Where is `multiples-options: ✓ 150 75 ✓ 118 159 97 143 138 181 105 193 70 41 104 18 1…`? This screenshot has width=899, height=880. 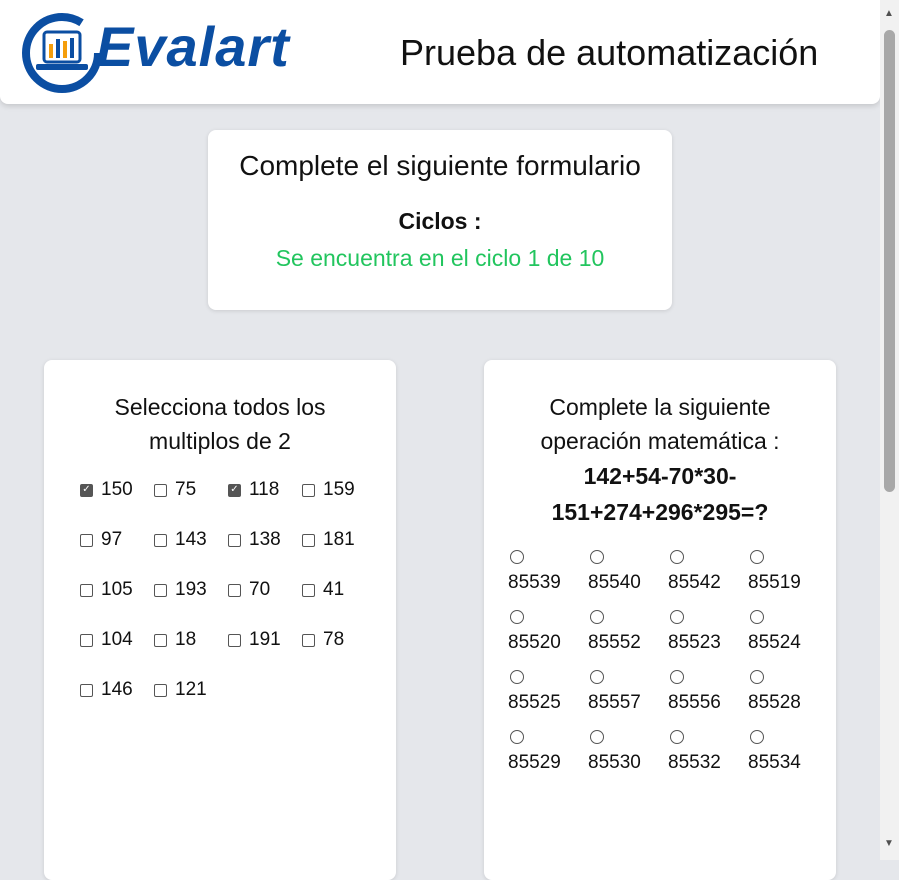 multiples-options: ✓ 150 75 ✓ 118 159 97 143 138 181 105 193 70 41 104 18 1… is located at coordinates (230, 590).